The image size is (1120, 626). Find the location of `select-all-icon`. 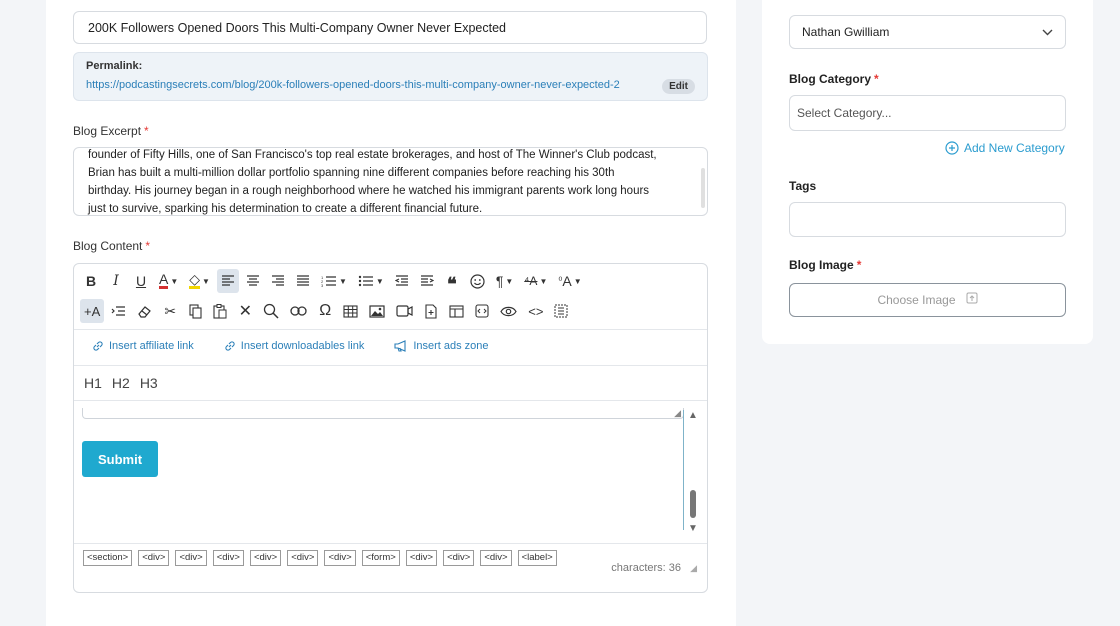

select-all-icon is located at coordinates (561, 311).